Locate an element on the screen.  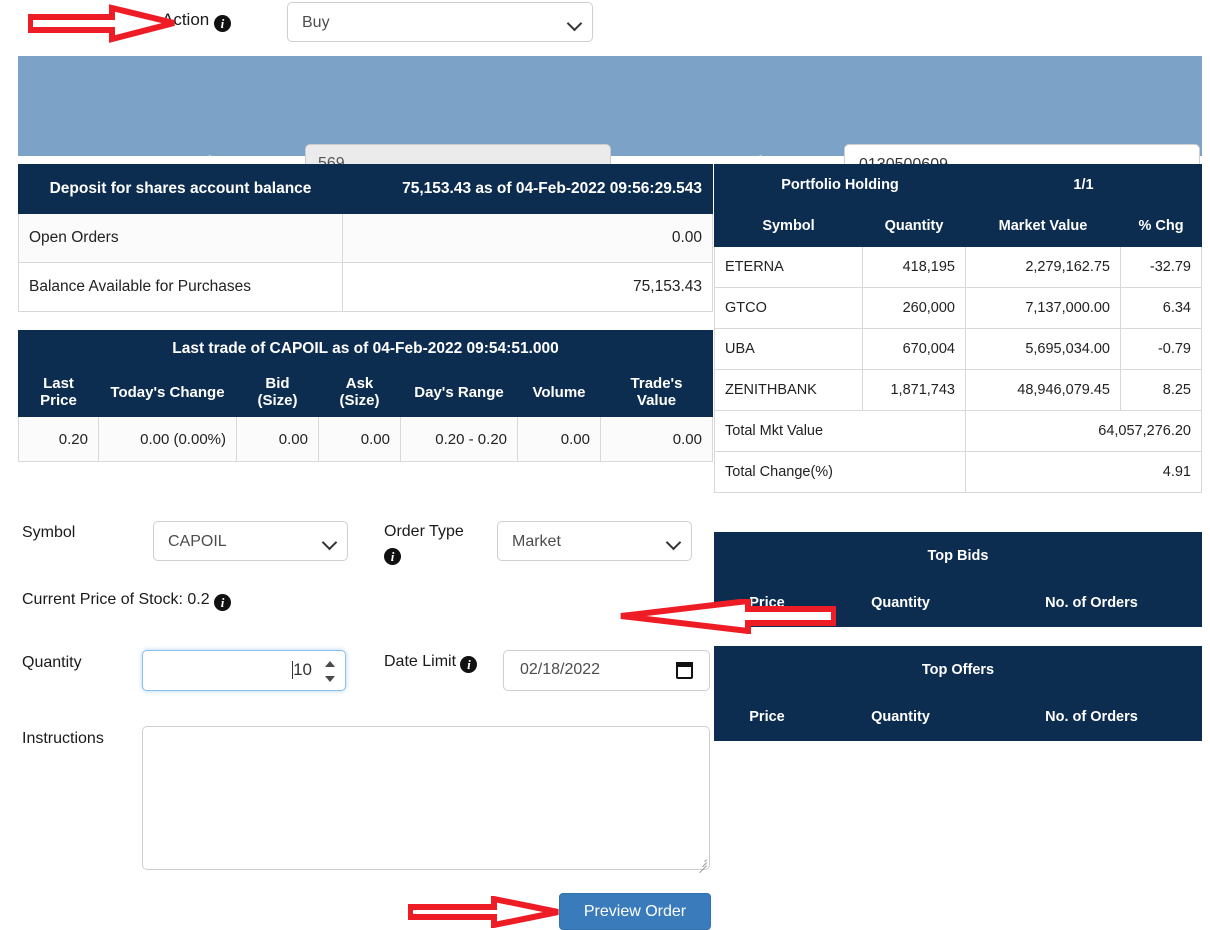
col-market-value: Market Value is located at coordinates (1043, 226).